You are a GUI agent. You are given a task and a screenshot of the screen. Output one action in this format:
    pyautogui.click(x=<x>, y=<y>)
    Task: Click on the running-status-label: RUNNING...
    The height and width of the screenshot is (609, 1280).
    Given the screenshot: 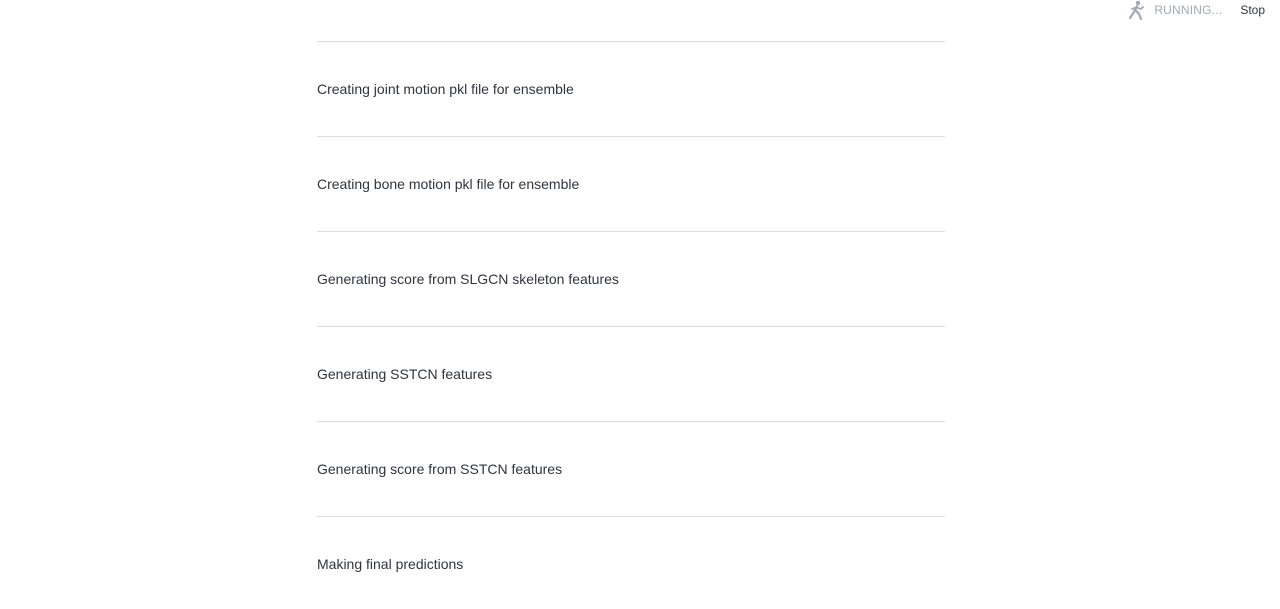 What is the action you would take?
    pyautogui.click(x=1188, y=10)
    